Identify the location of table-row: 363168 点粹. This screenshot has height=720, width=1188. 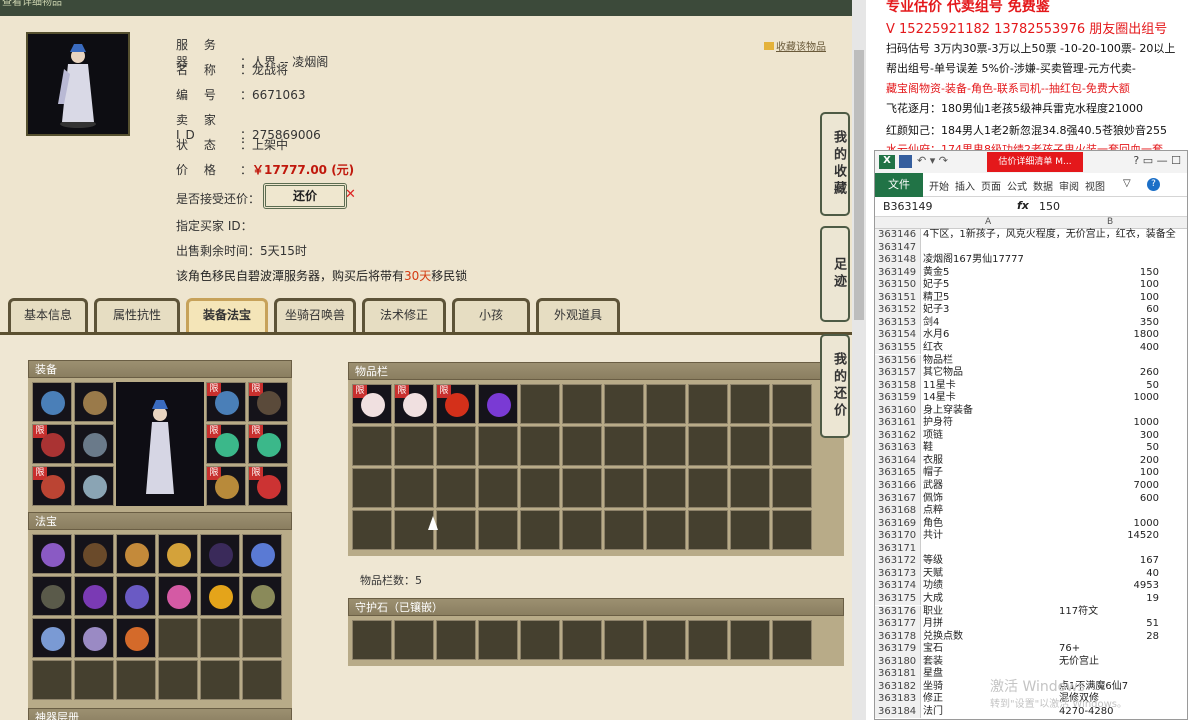
(1031, 511).